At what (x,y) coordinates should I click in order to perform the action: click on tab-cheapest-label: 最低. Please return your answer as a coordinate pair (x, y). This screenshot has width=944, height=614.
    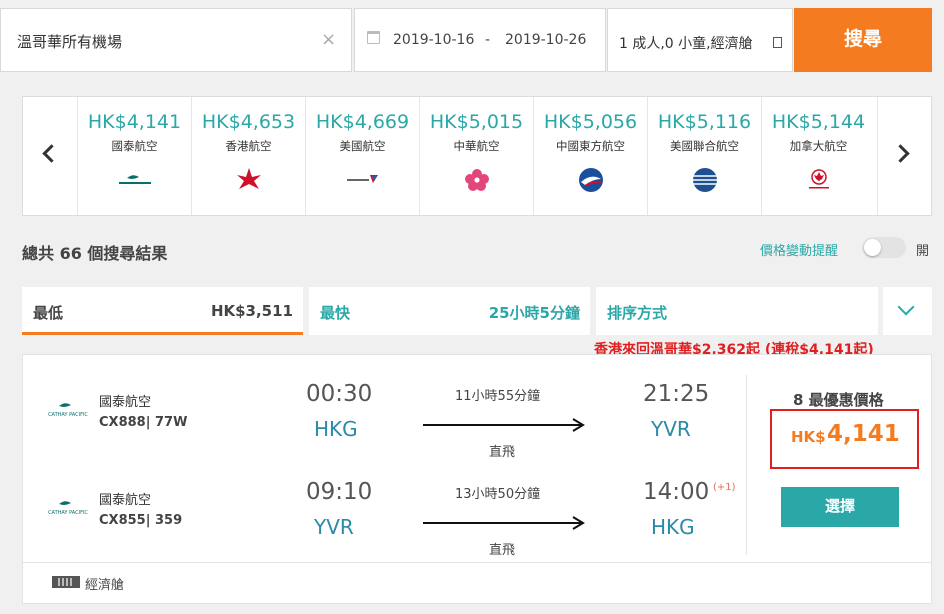
    Looking at the image, I should click on (48, 313).